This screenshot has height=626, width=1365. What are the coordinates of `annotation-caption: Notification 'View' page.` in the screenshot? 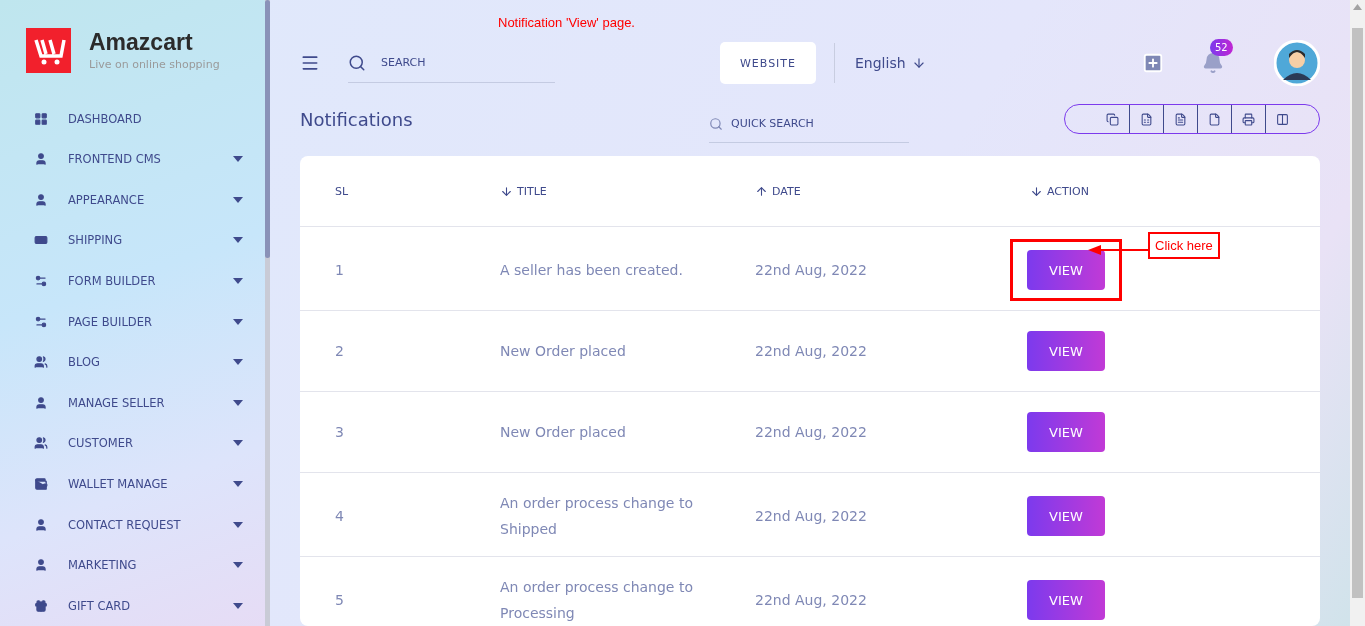 It's located at (566, 22).